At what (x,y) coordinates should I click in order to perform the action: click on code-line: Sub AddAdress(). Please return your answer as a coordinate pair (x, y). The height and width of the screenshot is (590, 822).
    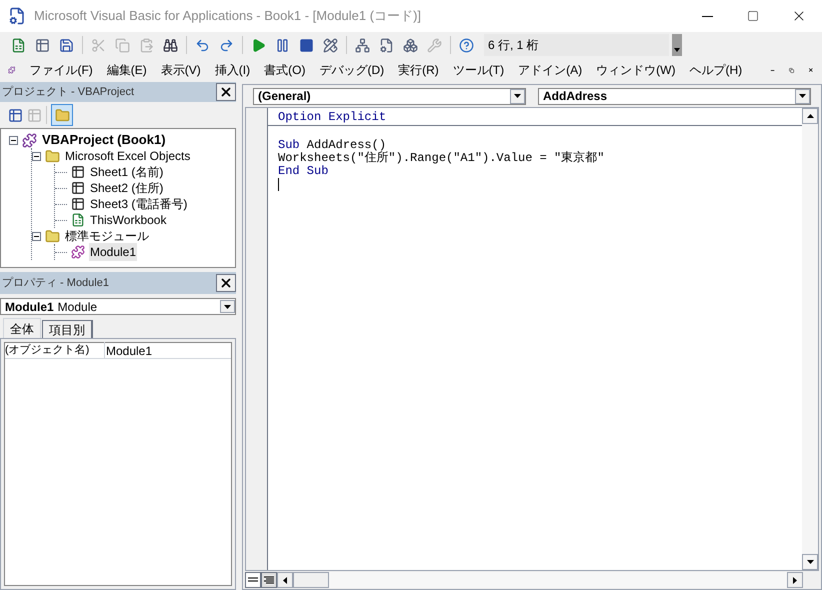
    Looking at the image, I should click on (331, 145).